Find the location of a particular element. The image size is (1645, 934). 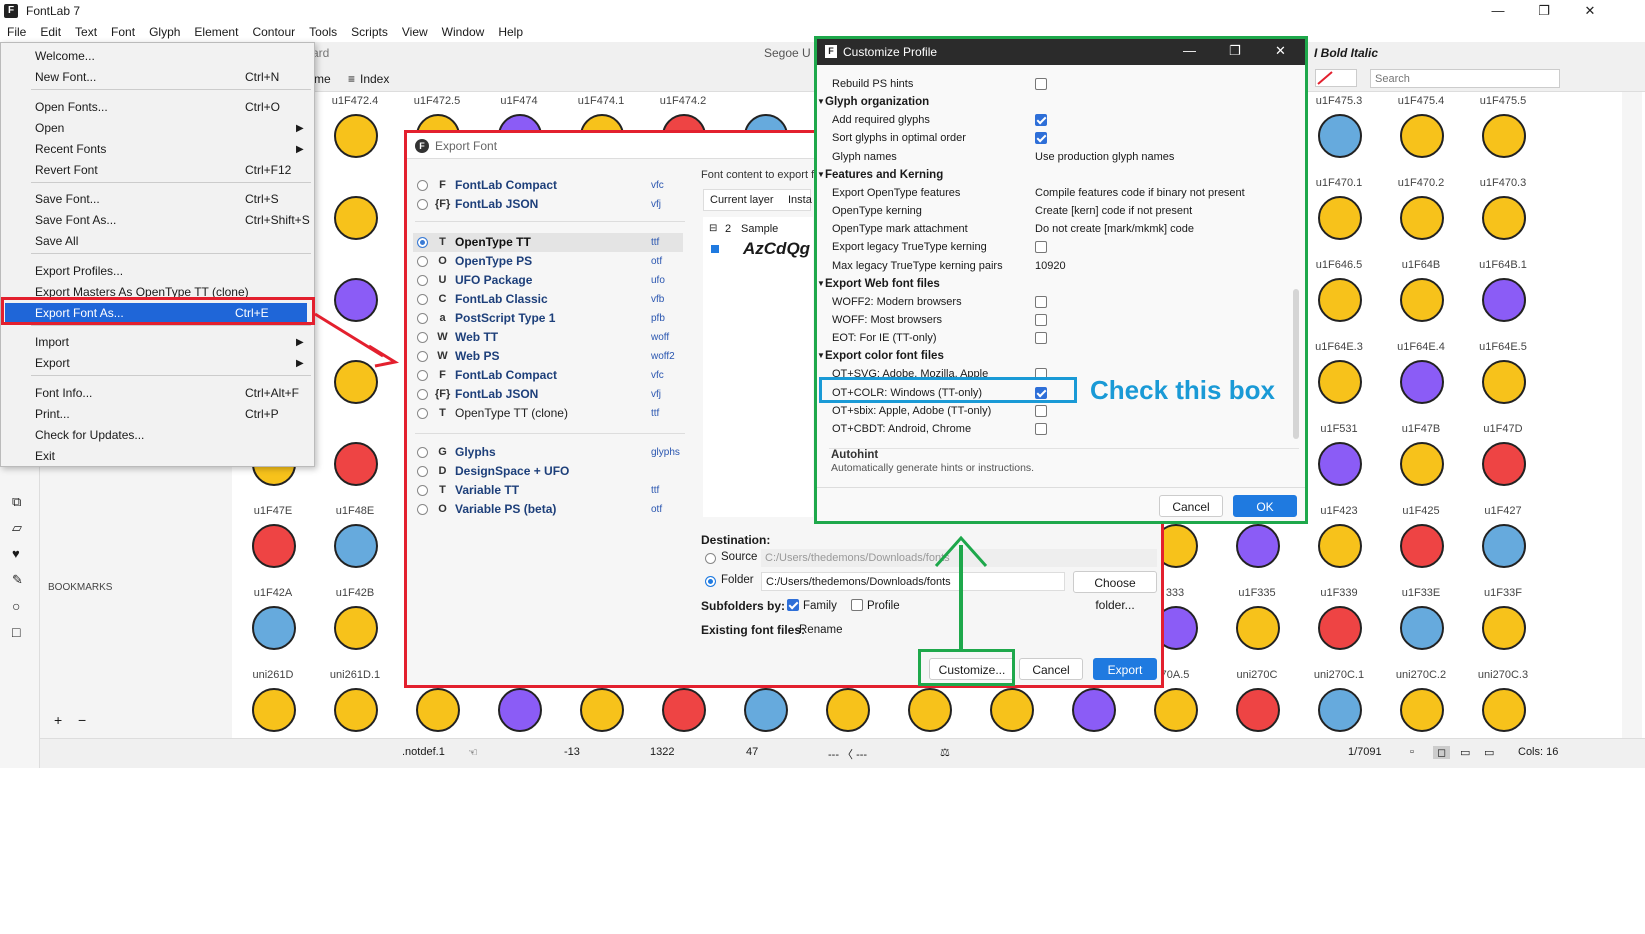

option-value: Do not create [mark/mkmk] code is located at coordinates (1114, 229).